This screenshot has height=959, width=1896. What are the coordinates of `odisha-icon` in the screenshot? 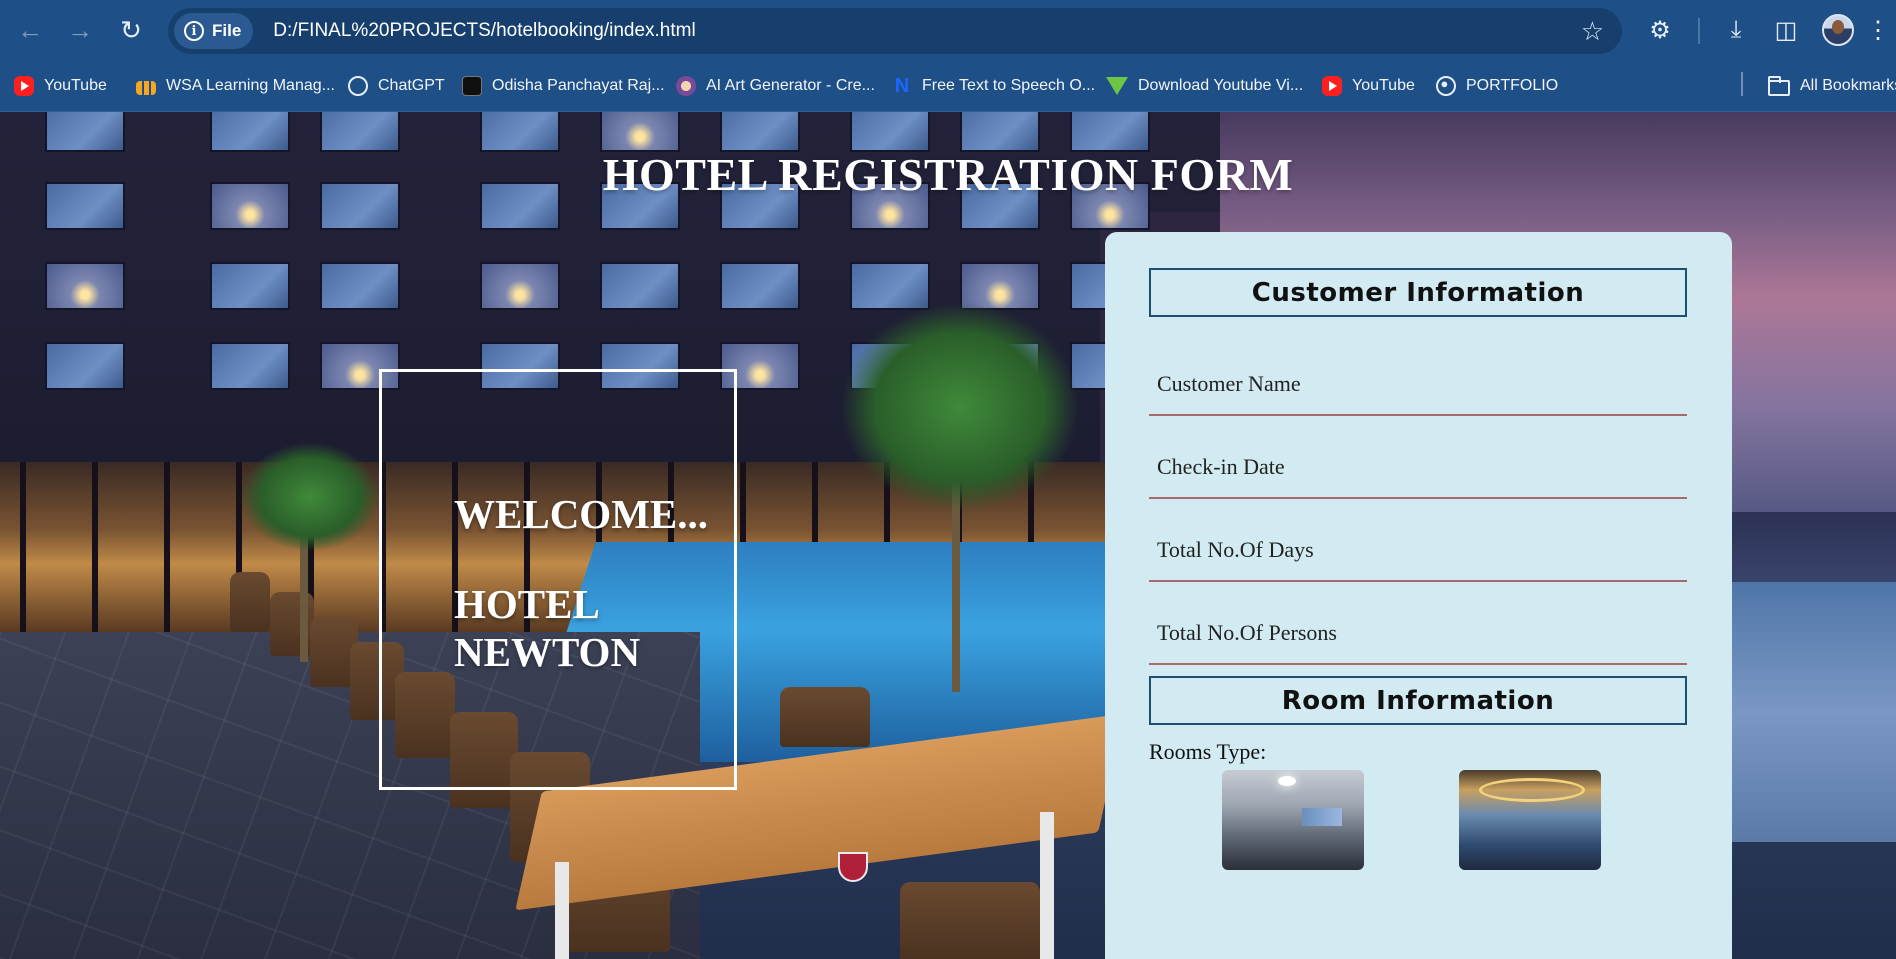 It's located at (472, 86).